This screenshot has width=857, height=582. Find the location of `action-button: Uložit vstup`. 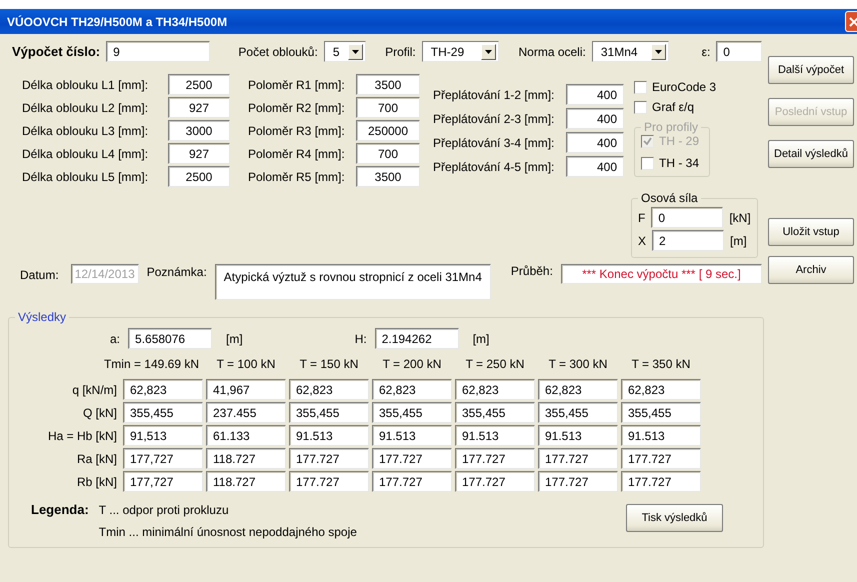

action-button: Uložit vstup is located at coordinates (811, 232).